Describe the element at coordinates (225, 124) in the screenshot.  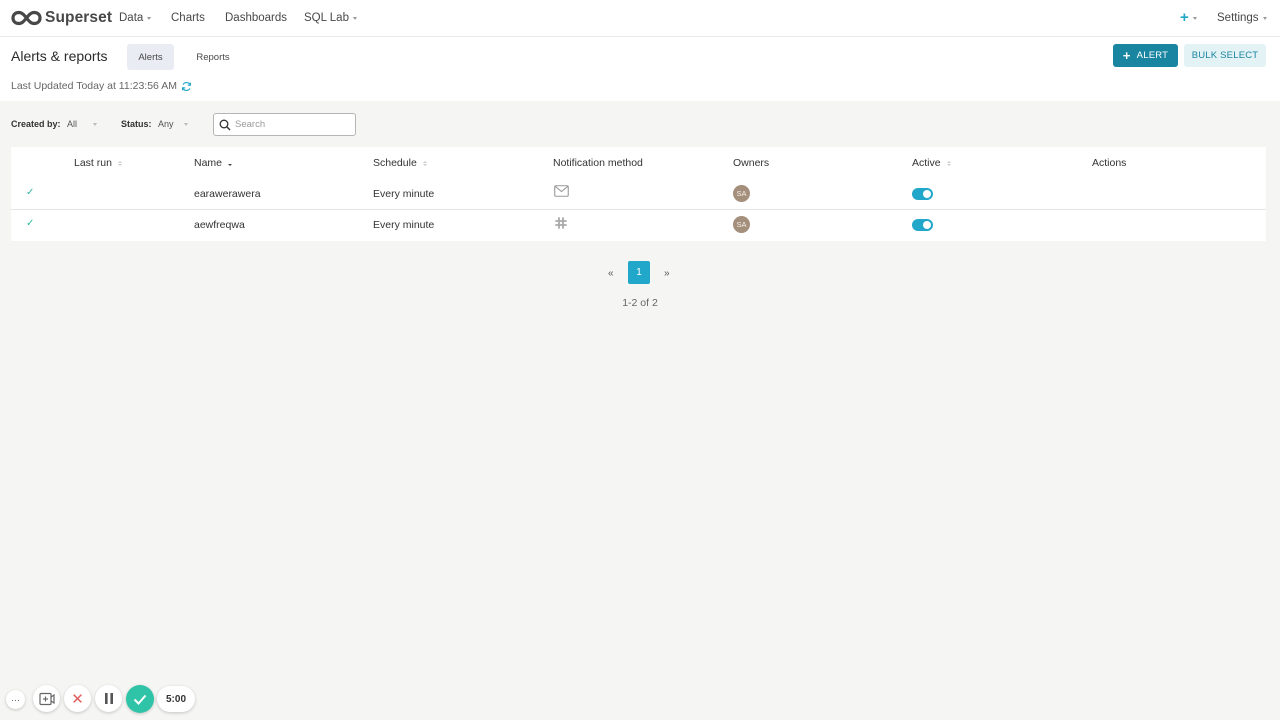
I see `search-icon` at that location.